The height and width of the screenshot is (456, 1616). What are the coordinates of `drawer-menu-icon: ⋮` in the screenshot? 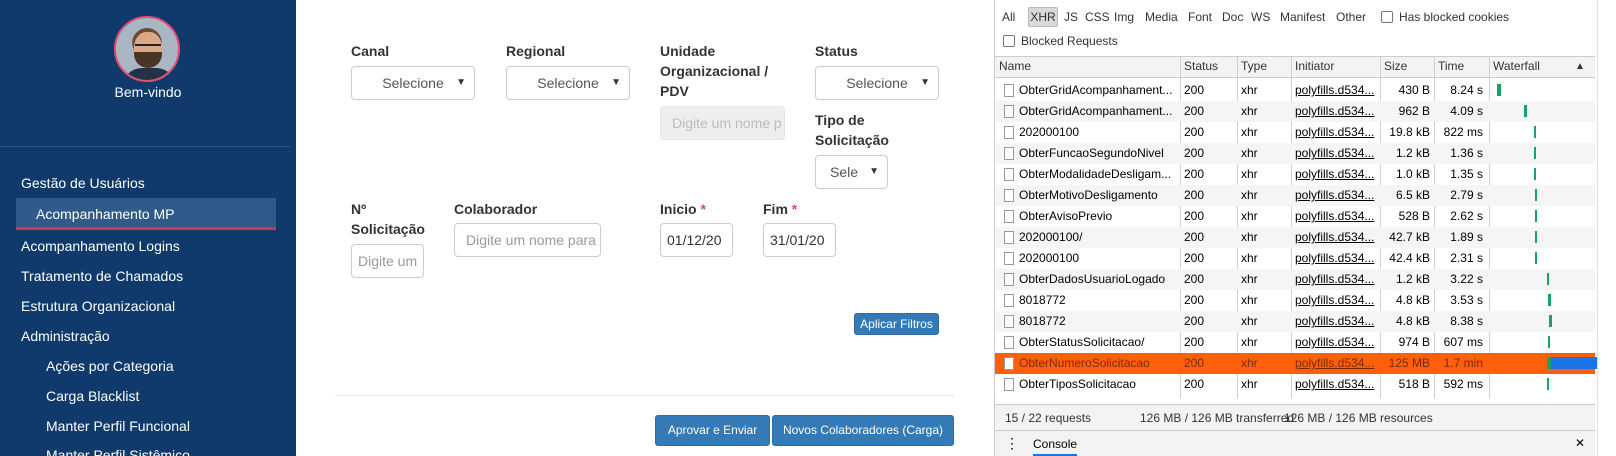 It's located at (1012, 443).